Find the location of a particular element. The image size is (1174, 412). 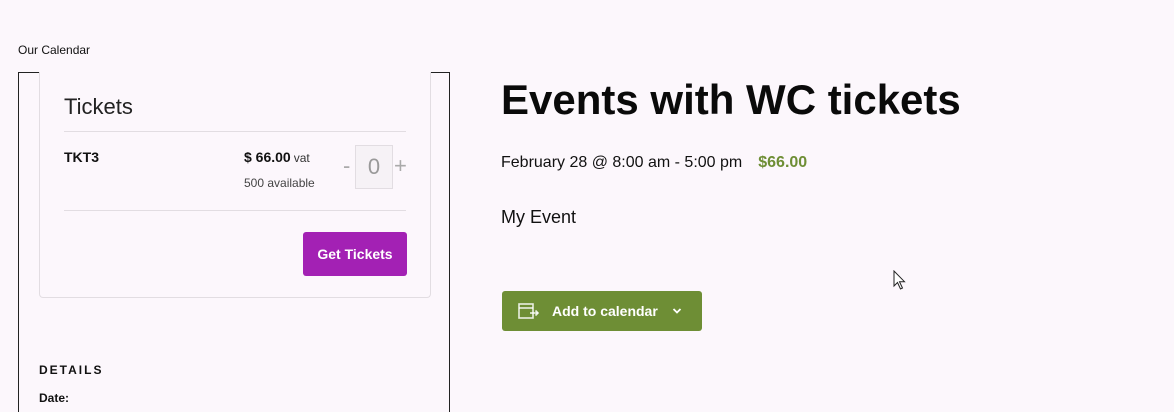

add-to-calendar-label: Add to calendar is located at coordinates (605, 311).